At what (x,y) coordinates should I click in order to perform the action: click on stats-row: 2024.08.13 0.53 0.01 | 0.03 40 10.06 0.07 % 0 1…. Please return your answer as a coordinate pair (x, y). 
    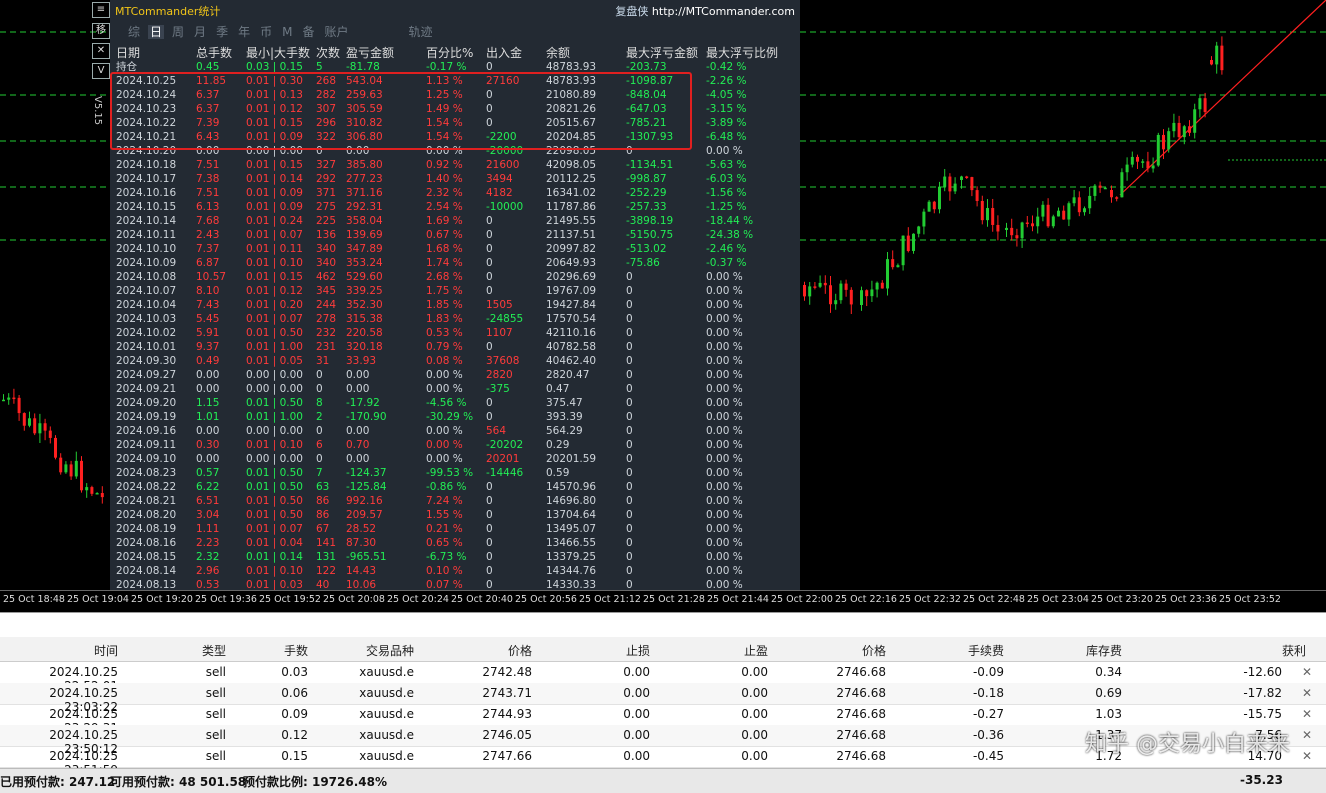
    Looking at the image, I should click on (455, 584).